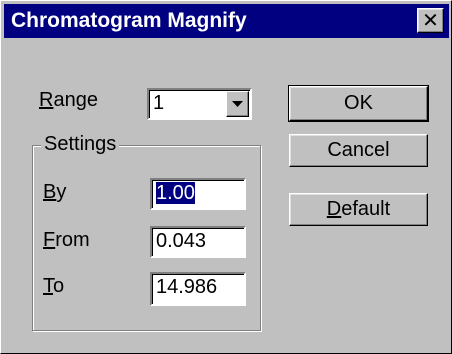 The height and width of the screenshot is (354, 452). I want to click on range-value: 1, so click(159, 103).